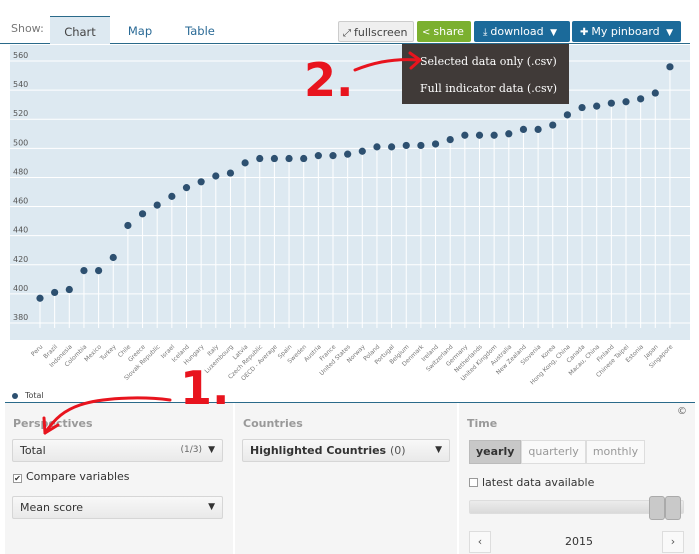 Image resolution: width=699 pixels, height=554 pixels. Describe the element at coordinates (397, 450) in the screenshot. I see `countries-count: (0)` at that location.